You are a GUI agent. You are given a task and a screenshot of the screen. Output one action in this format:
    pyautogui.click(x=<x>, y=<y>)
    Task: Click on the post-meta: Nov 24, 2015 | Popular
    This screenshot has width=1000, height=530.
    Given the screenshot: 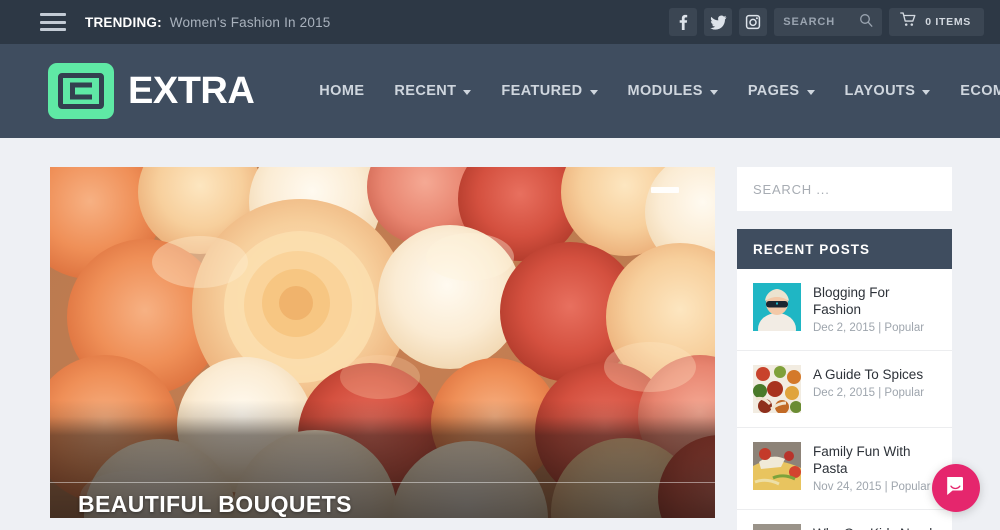 What is the action you would take?
    pyautogui.click(x=875, y=487)
    